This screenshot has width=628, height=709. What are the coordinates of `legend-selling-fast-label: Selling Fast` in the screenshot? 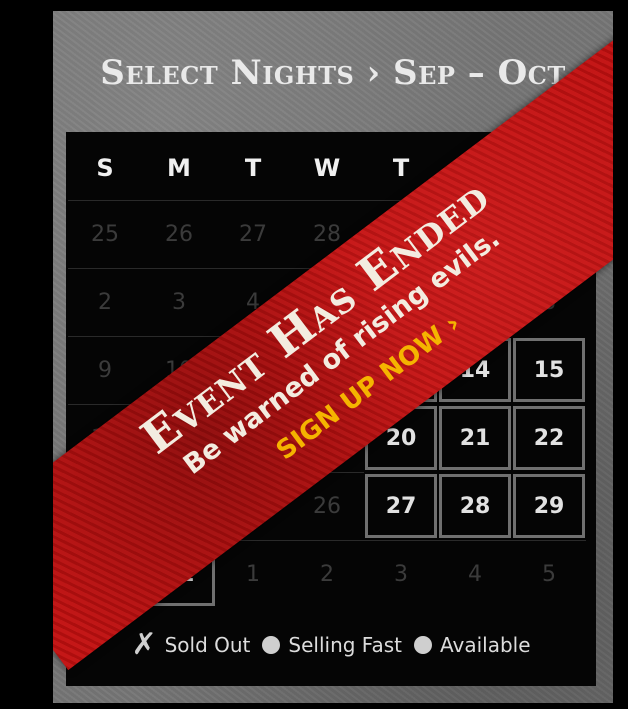 It's located at (345, 644).